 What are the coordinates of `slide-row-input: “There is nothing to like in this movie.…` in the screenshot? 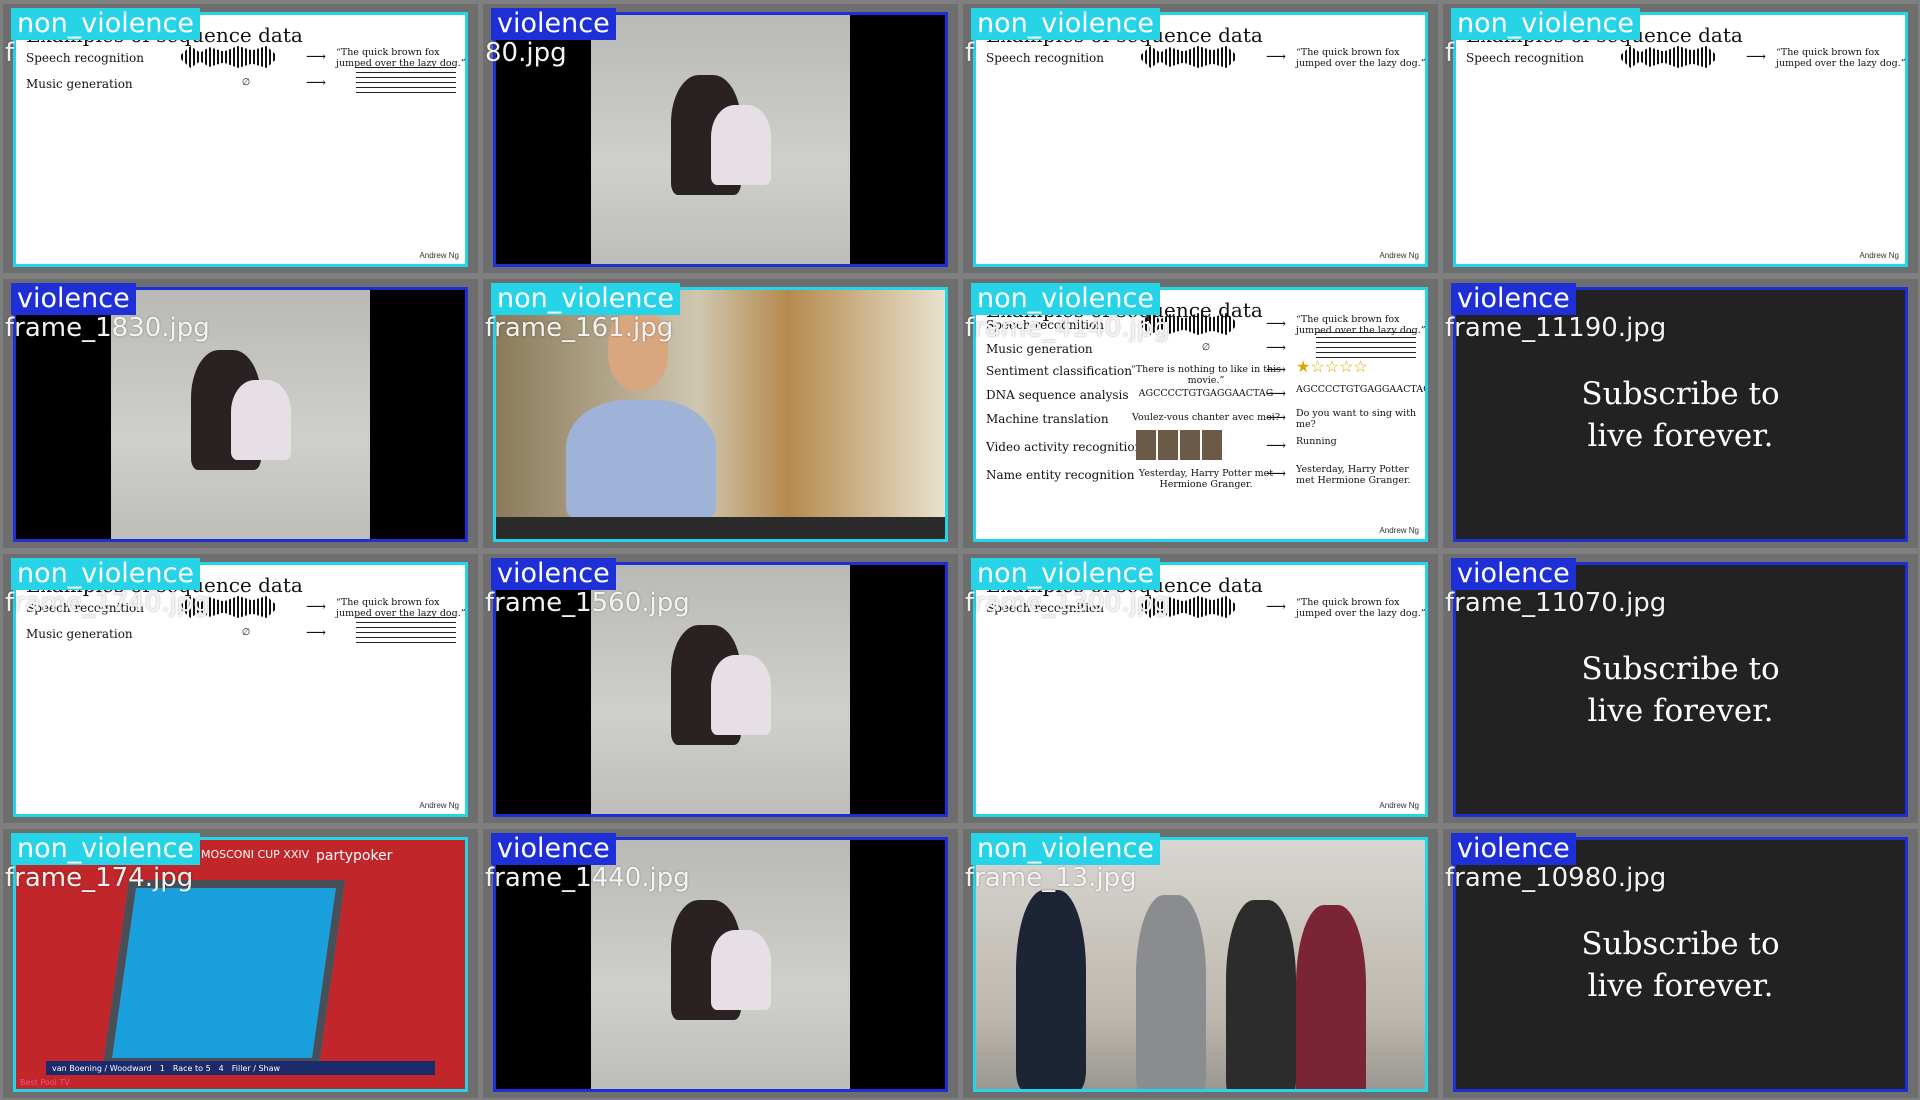 It's located at (1206, 375).